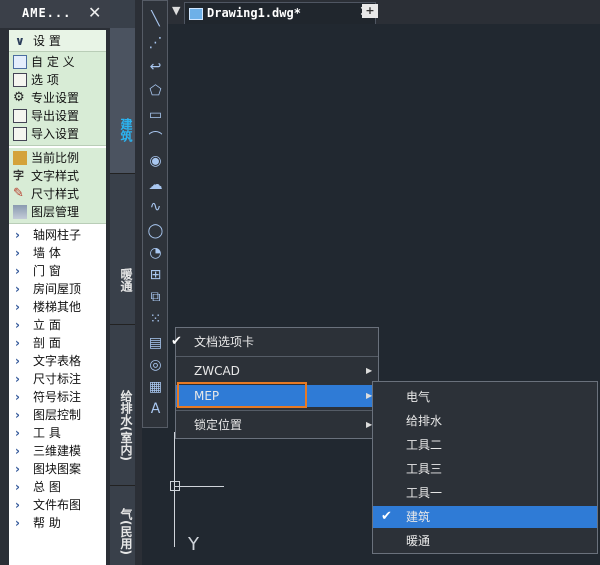 The height and width of the screenshot is (565, 600). What do you see at coordinates (47, 325) in the screenshot?
I see `palette-menu-item-label: 立 面` at bounding box center [47, 325].